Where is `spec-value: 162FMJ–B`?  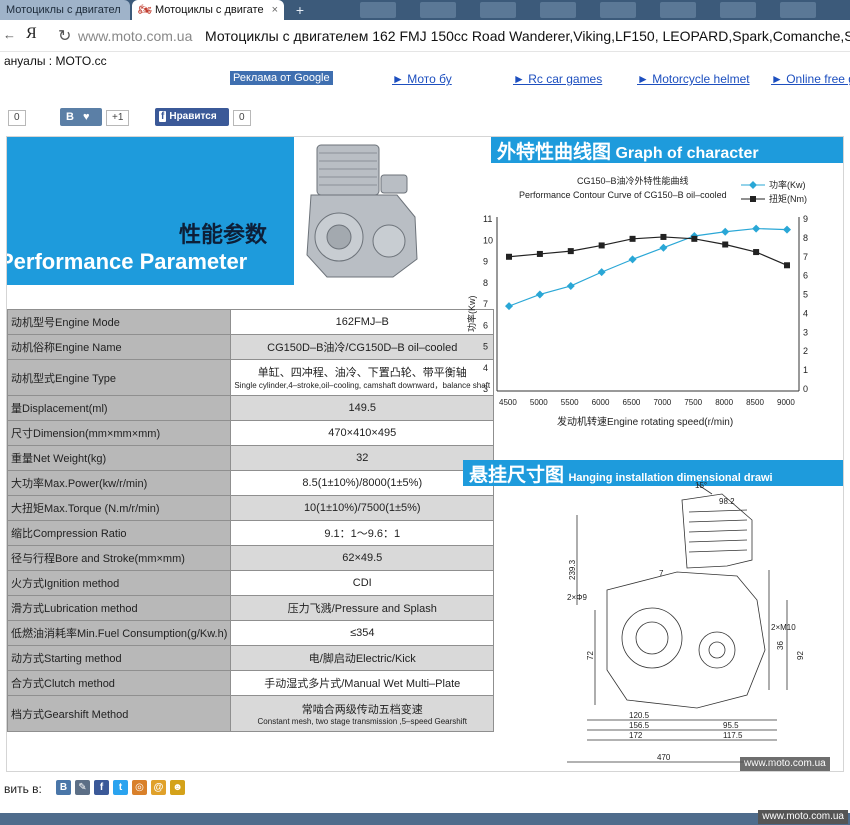
spec-value: 162FMJ–B is located at coordinates (362, 322).